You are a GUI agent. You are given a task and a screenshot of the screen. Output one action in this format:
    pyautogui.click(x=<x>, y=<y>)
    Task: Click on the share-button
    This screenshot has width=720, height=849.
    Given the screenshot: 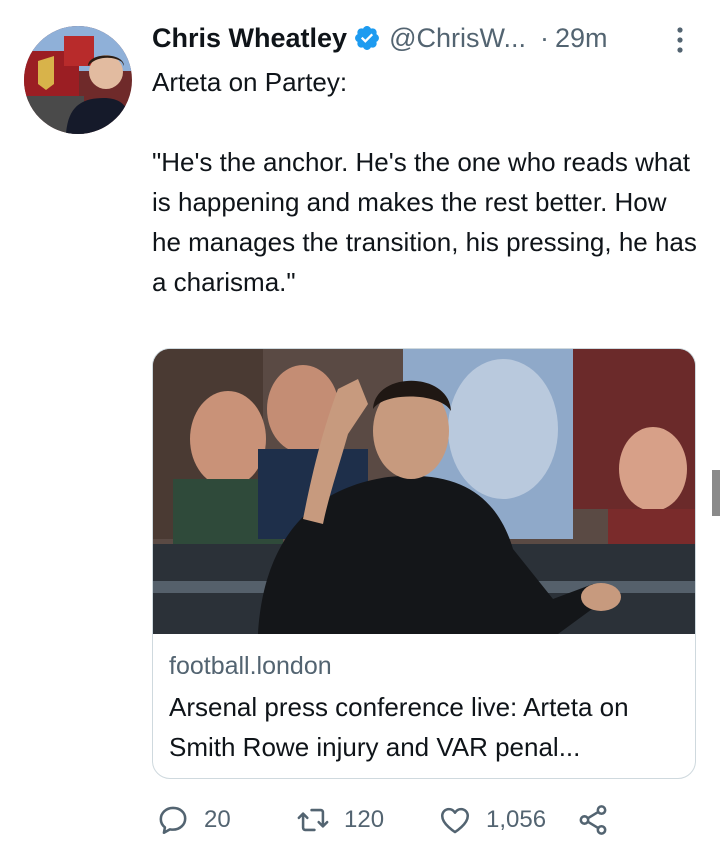 What is the action you would take?
    pyautogui.click(x=593, y=820)
    